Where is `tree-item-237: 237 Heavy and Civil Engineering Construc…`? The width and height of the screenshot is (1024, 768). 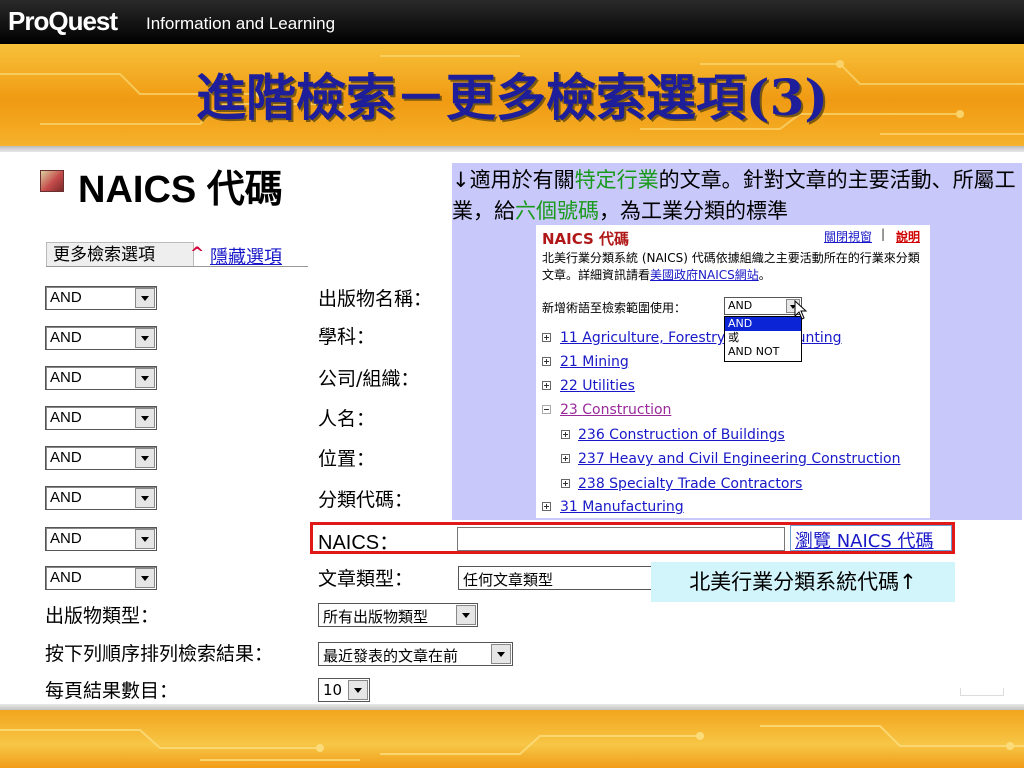 tree-item-237: 237 Heavy and Civil Engineering Construc… is located at coordinates (739, 459).